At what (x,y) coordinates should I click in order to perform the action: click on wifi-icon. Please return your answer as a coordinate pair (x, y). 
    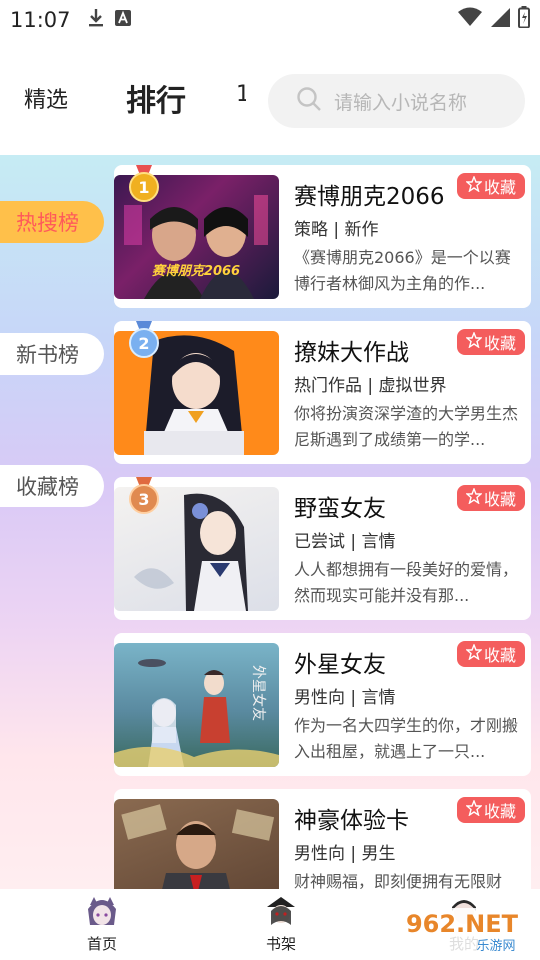
    Looking at the image, I should click on (470, 19).